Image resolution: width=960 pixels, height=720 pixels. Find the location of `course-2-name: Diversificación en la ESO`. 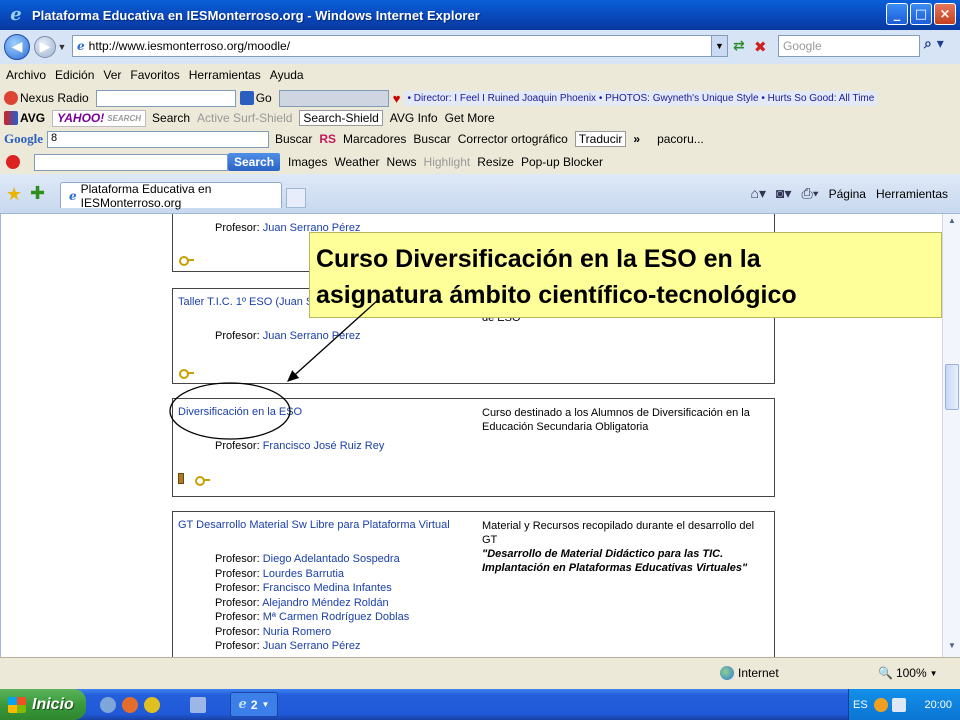

course-2-name: Diversificación en la ESO is located at coordinates (240, 412).